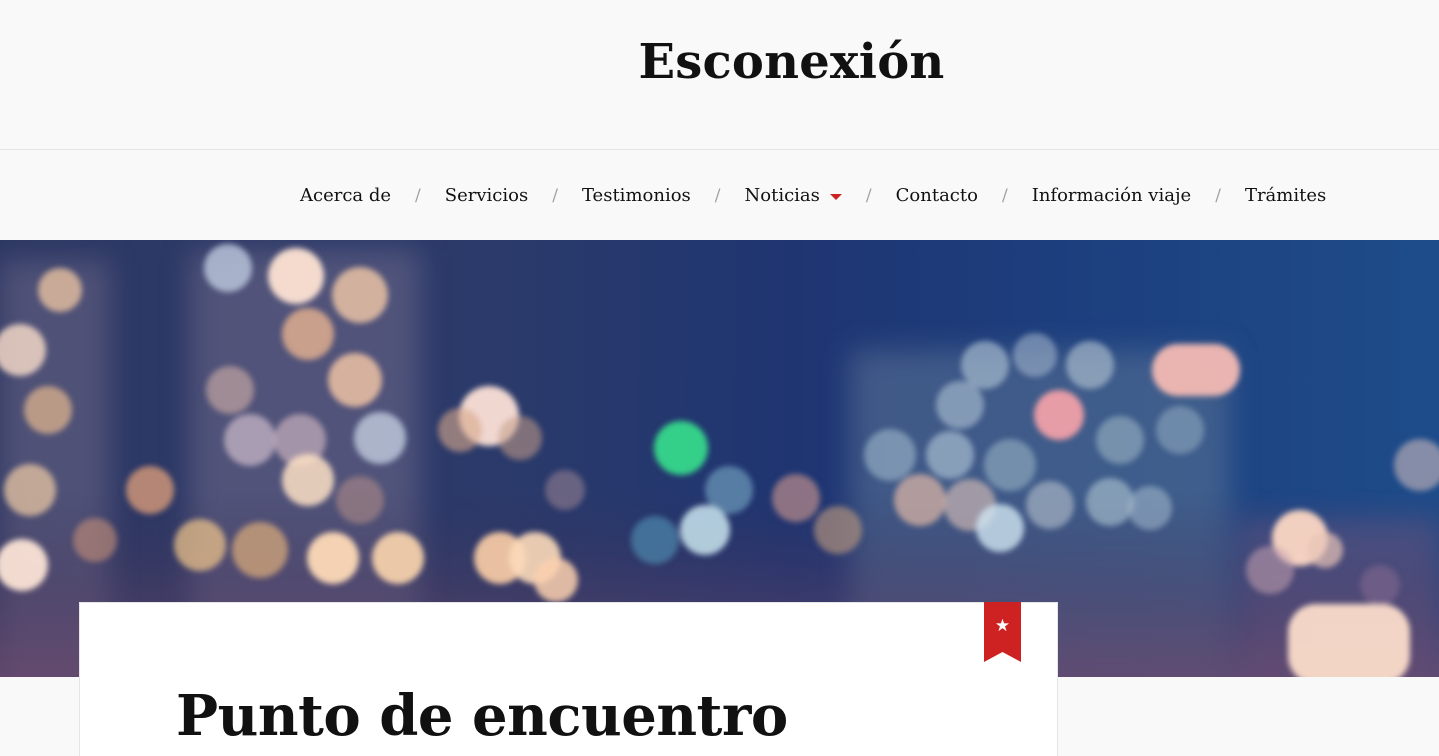 Image resolution: width=1439 pixels, height=756 pixels. Describe the element at coordinates (719, 62) in the screenshot. I see `site-title: Esconexión` at that location.